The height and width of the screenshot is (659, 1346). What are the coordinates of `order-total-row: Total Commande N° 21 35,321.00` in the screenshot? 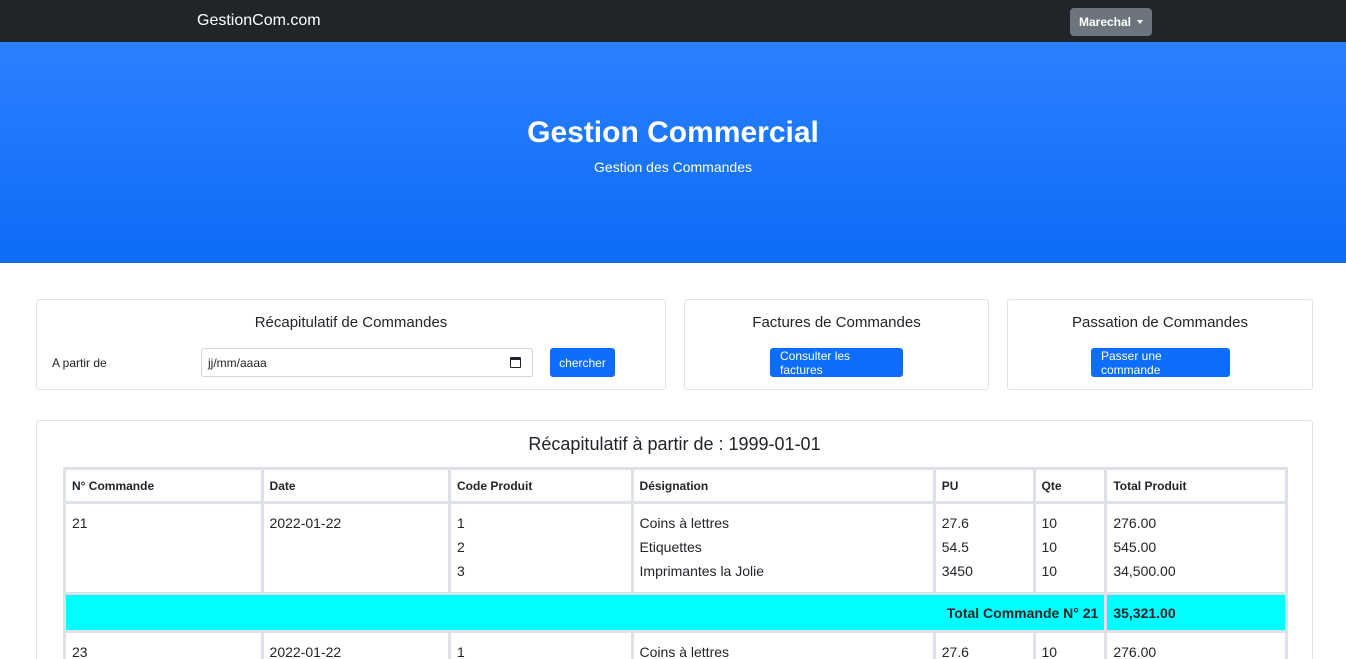 It's located at (675, 612).